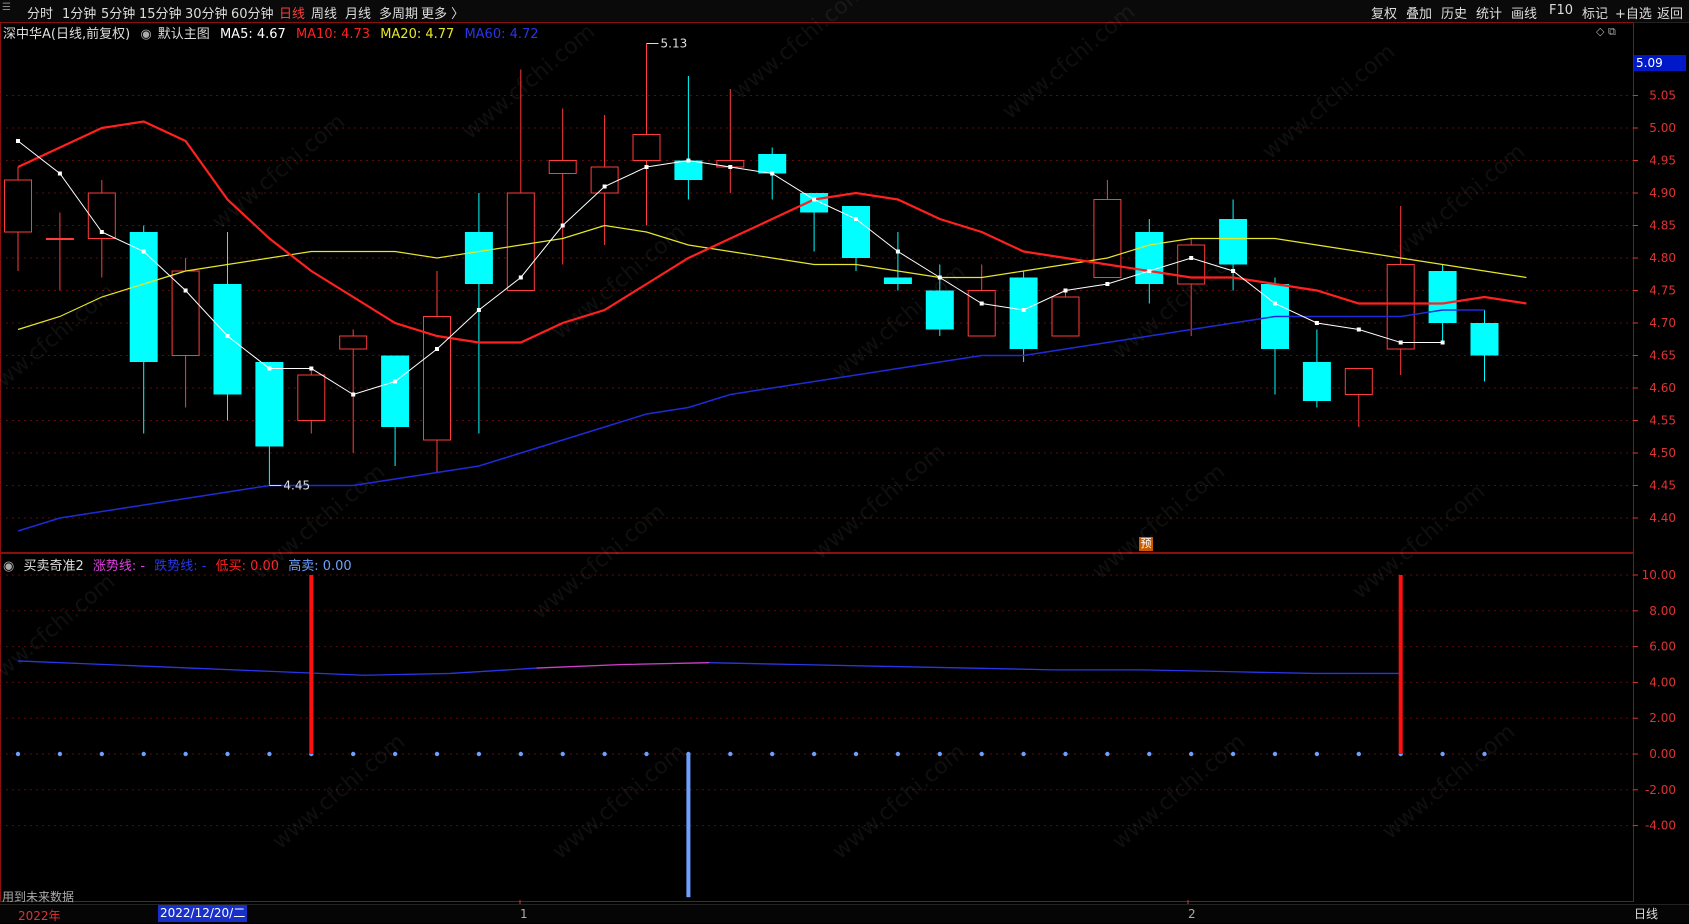 This screenshot has width=1689, height=924. I want to click on indicator-axis-label: 10.00, so click(1659, 575).